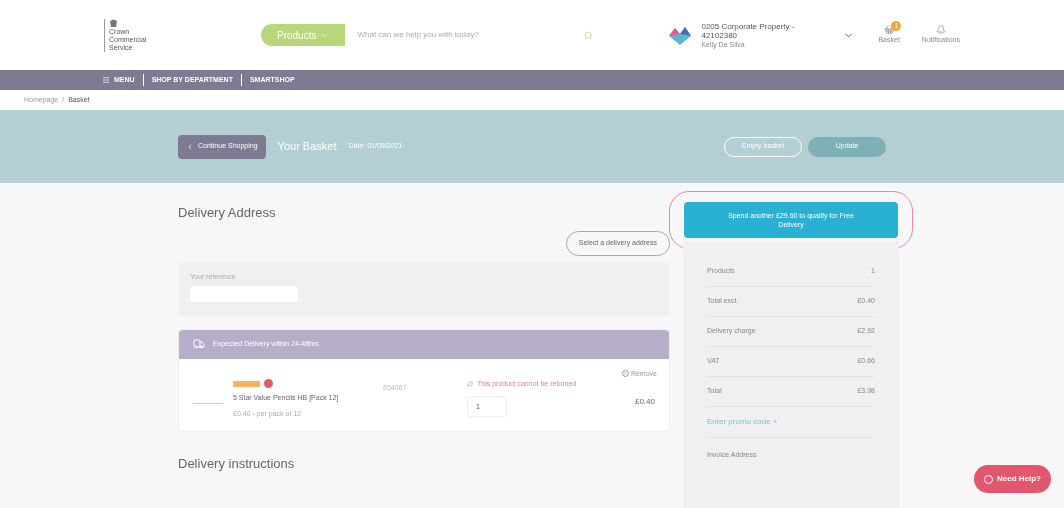 The width and height of the screenshot is (1064, 508). Describe the element at coordinates (246, 383) in the screenshot. I see `product-badge` at that location.